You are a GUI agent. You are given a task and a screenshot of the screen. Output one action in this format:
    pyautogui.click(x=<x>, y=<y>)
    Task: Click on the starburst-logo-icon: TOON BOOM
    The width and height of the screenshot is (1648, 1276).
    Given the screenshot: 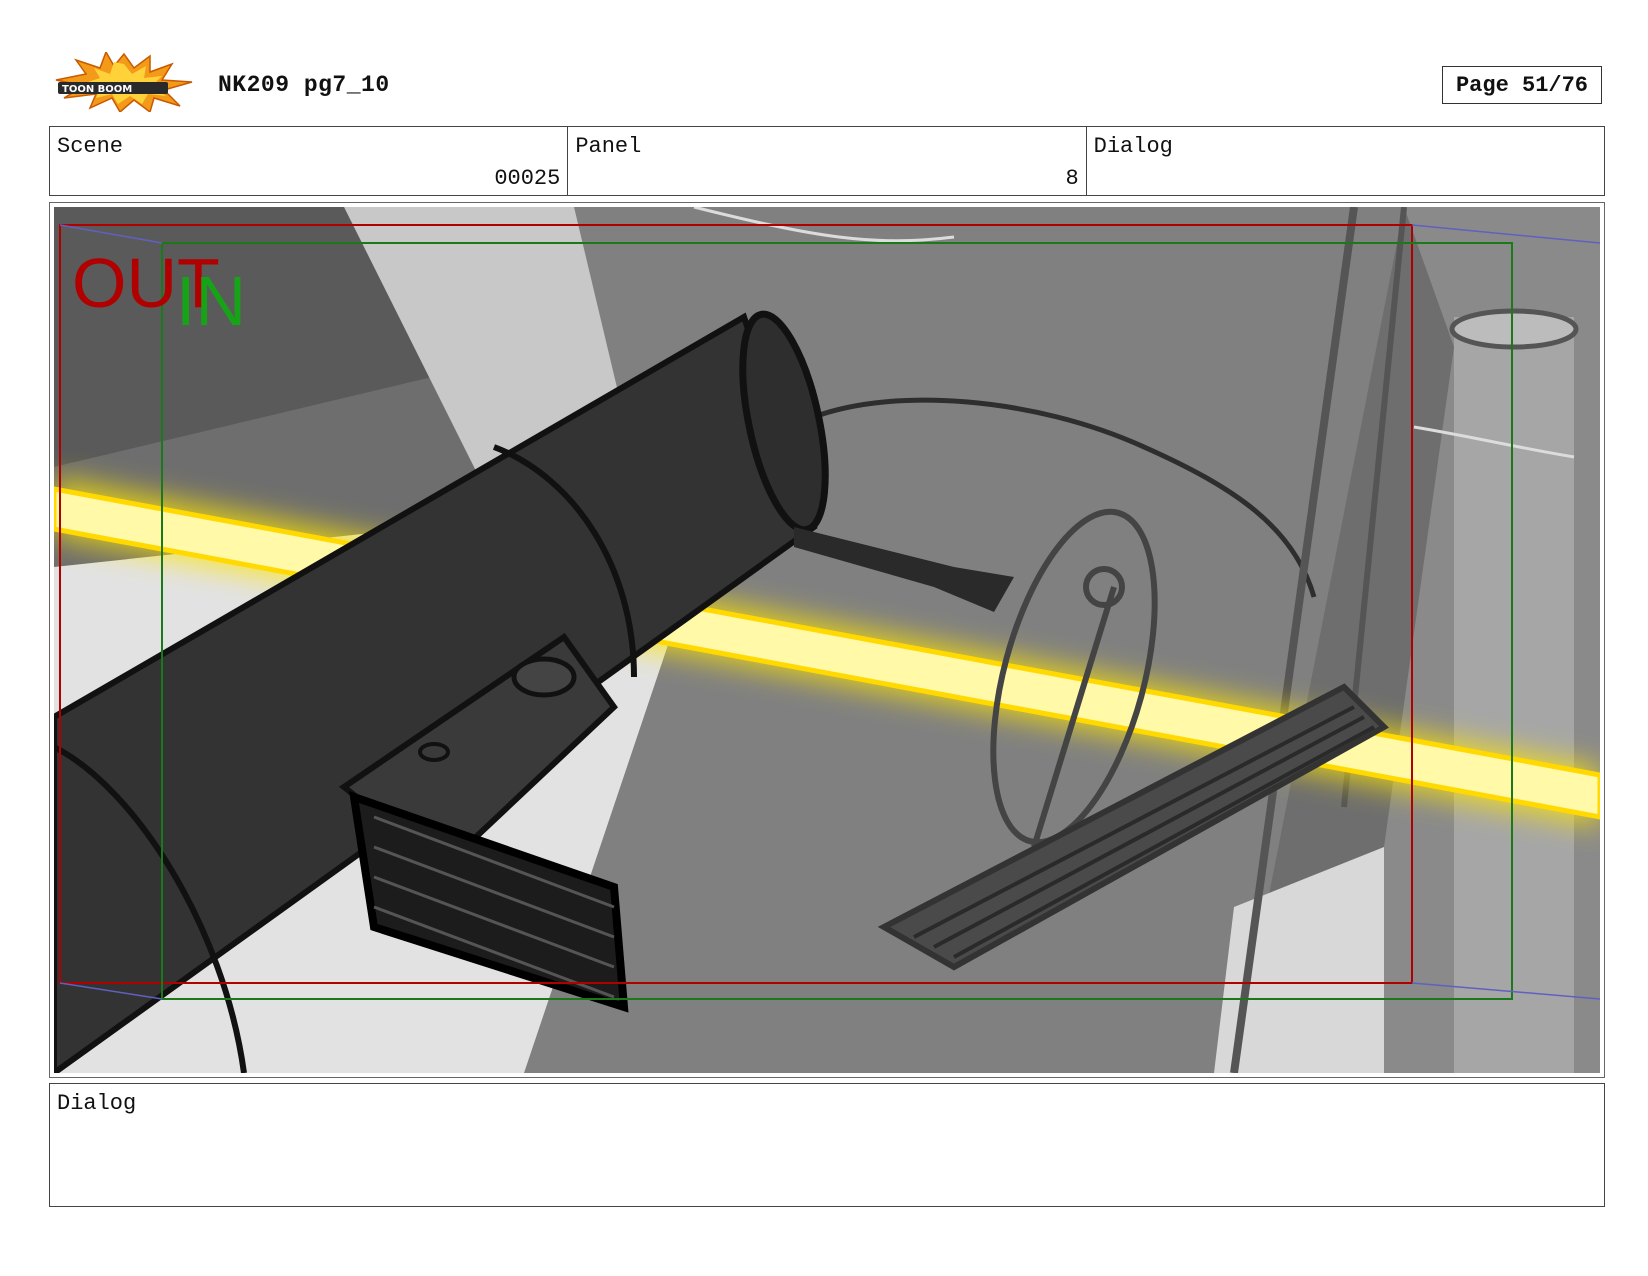 What is the action you would take?
    pyautogui.click(x=124, y=82)
    